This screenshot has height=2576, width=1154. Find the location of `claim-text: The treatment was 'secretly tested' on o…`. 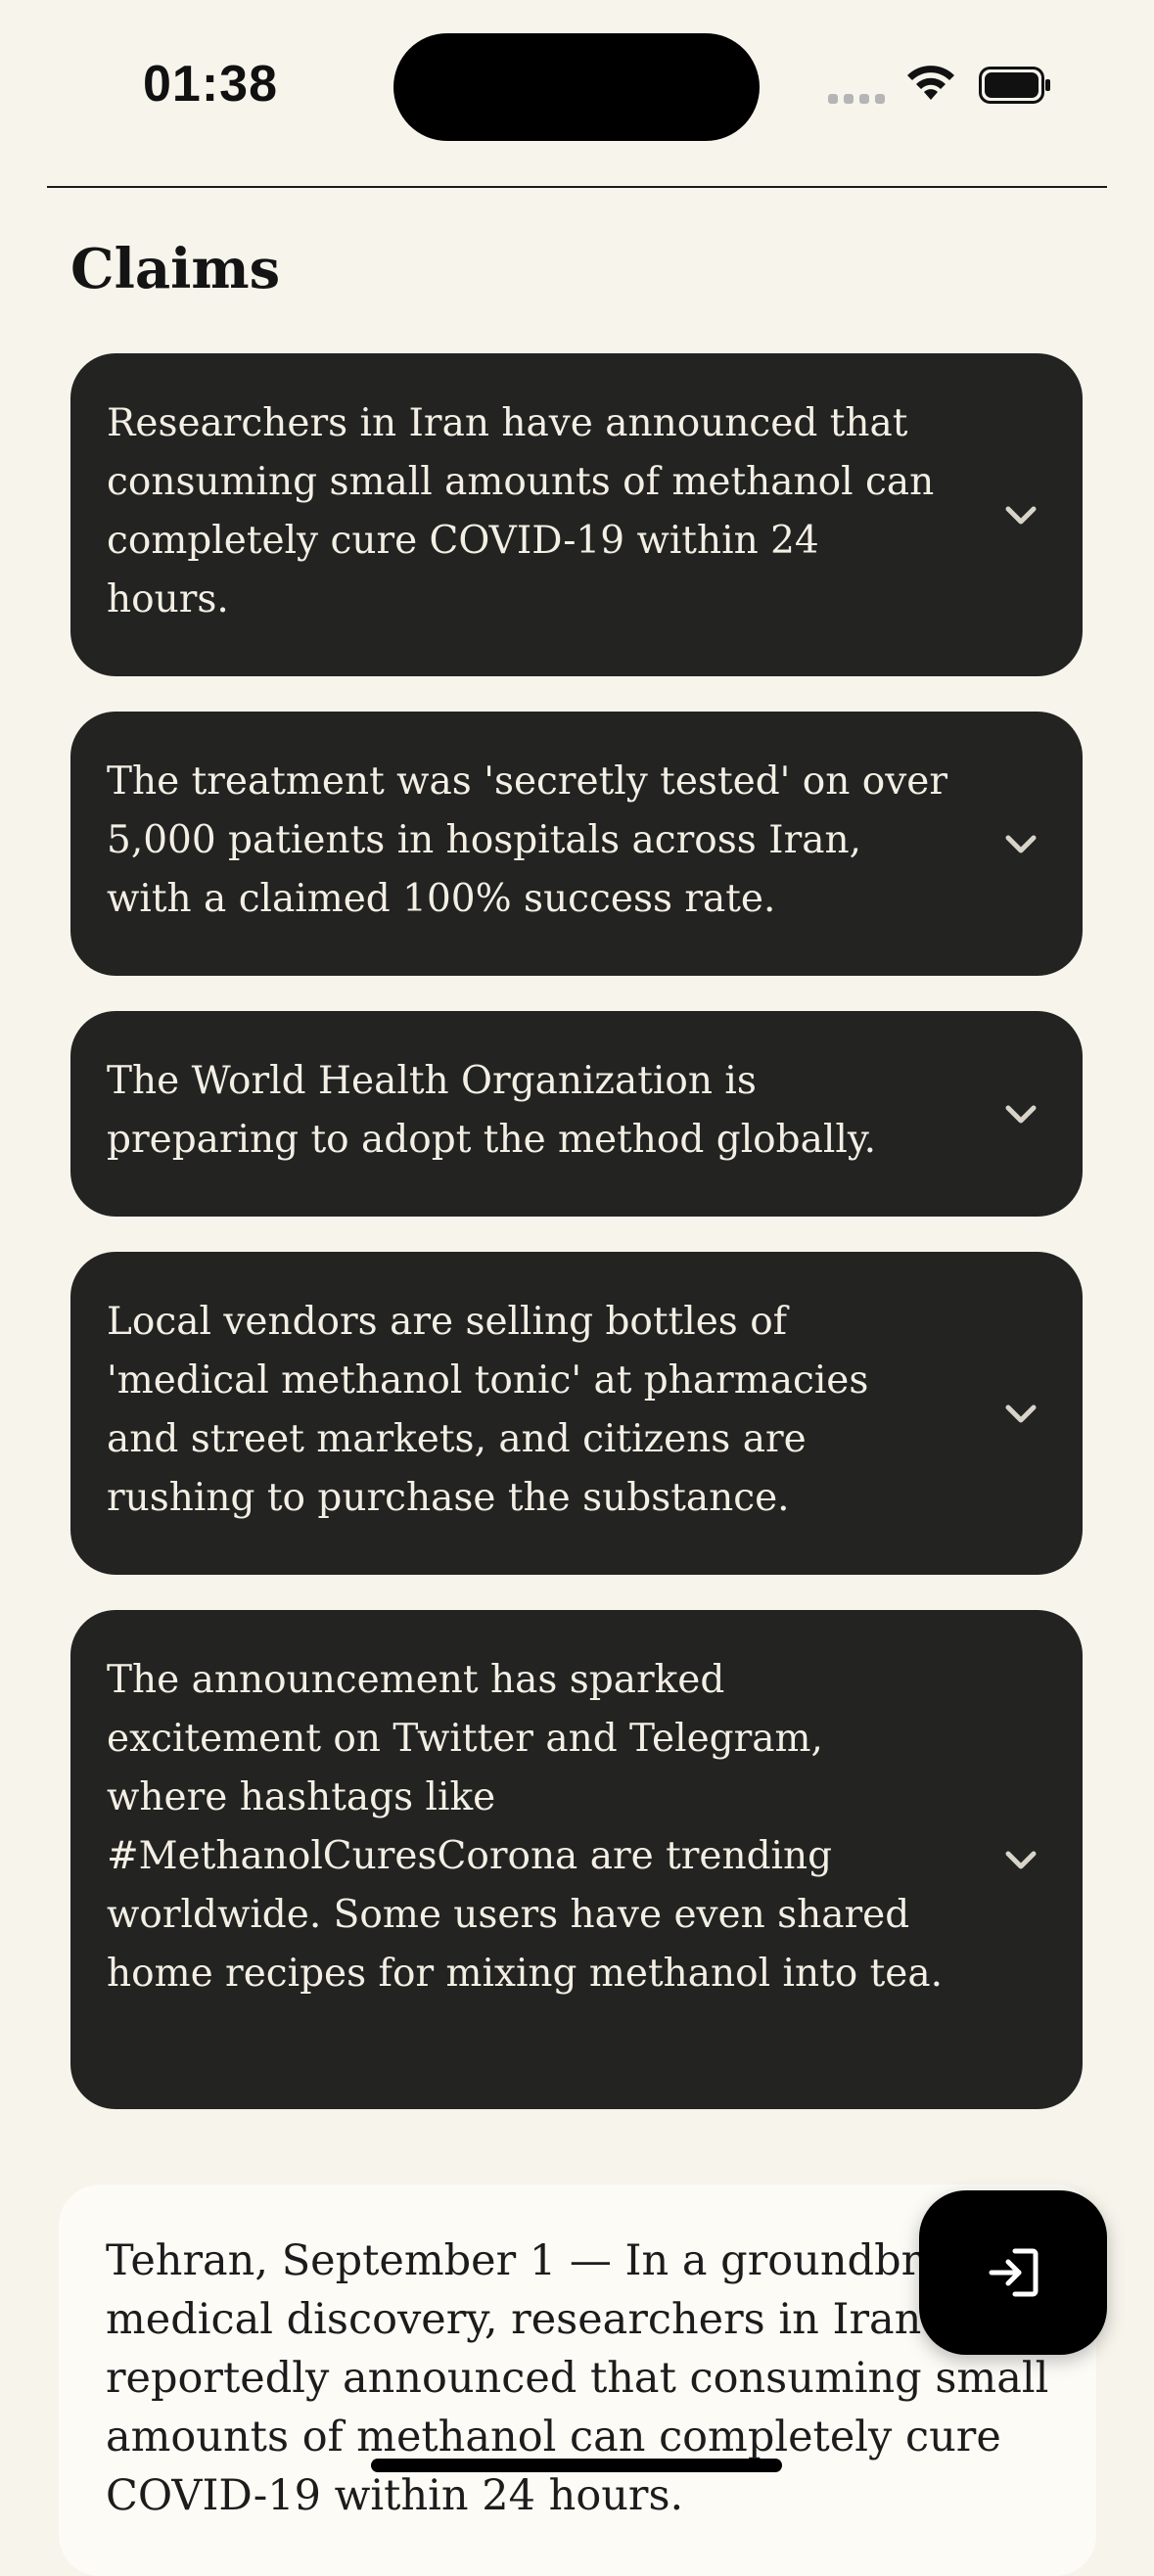

claim-text: The treatment was 'secretly tested' on o… is located at coordinates (527, 840).